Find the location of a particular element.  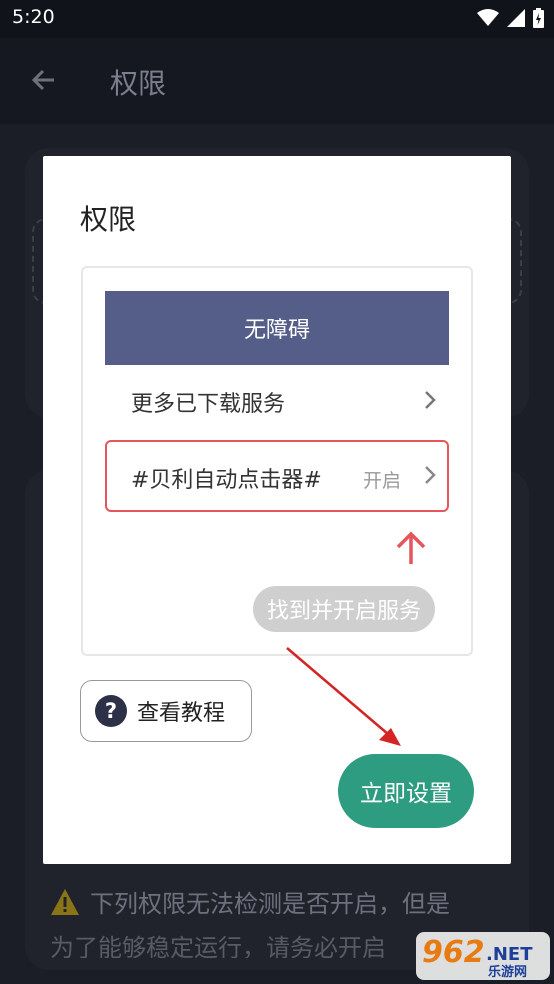

wifi-icon is located at coordinates (488, 17).